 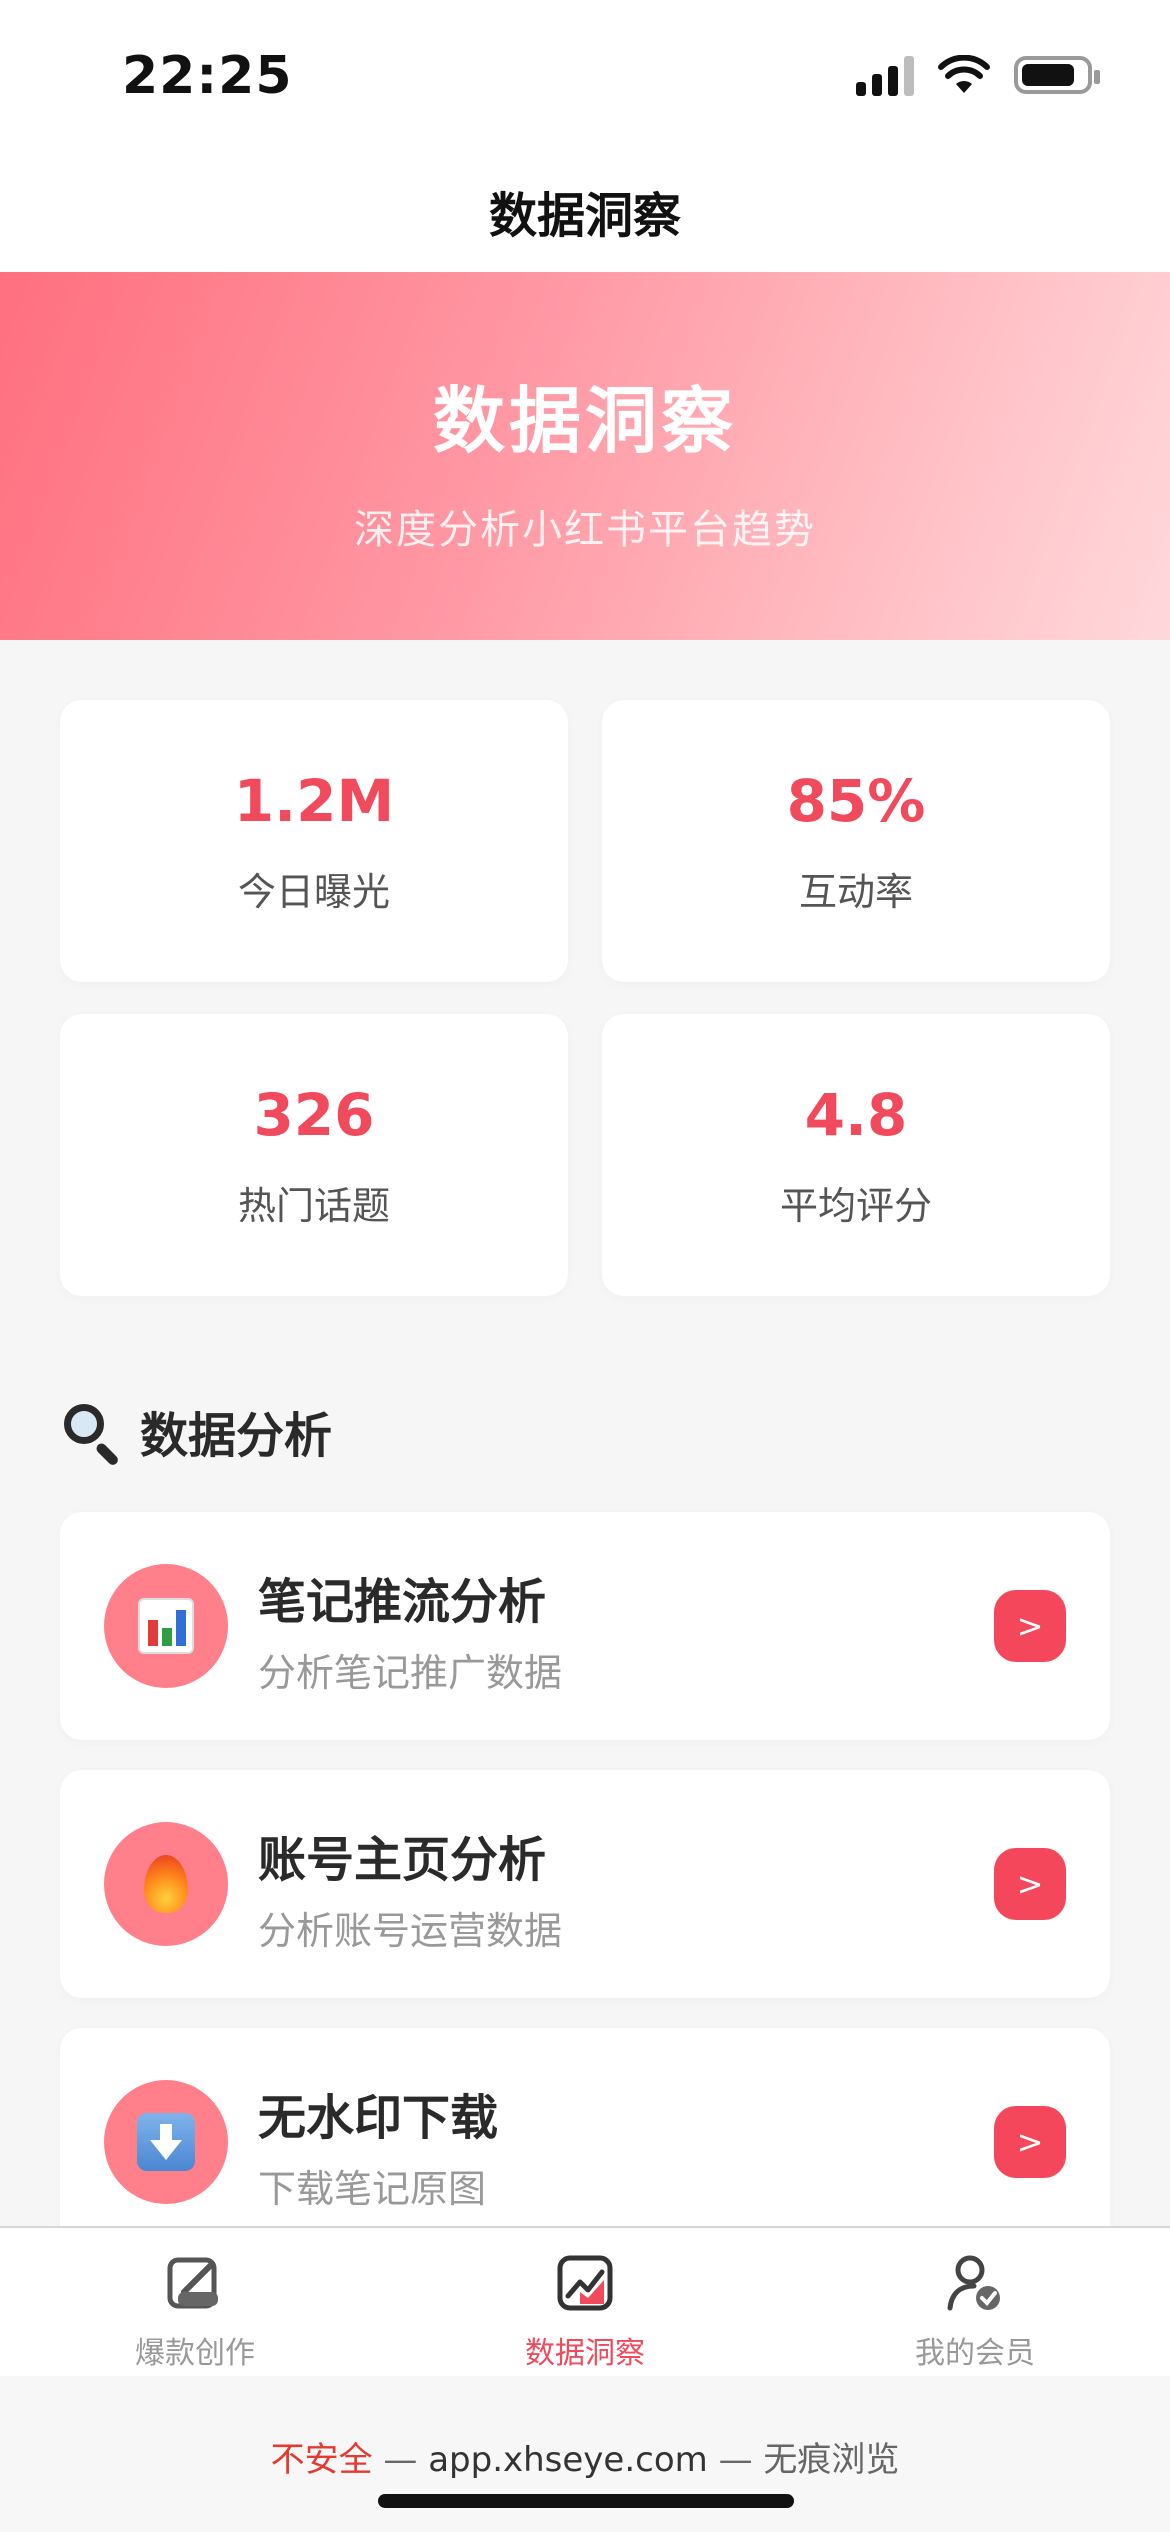 I want to click on stat-card-topics: 326 热门话题, so click(x=314, y=1155).